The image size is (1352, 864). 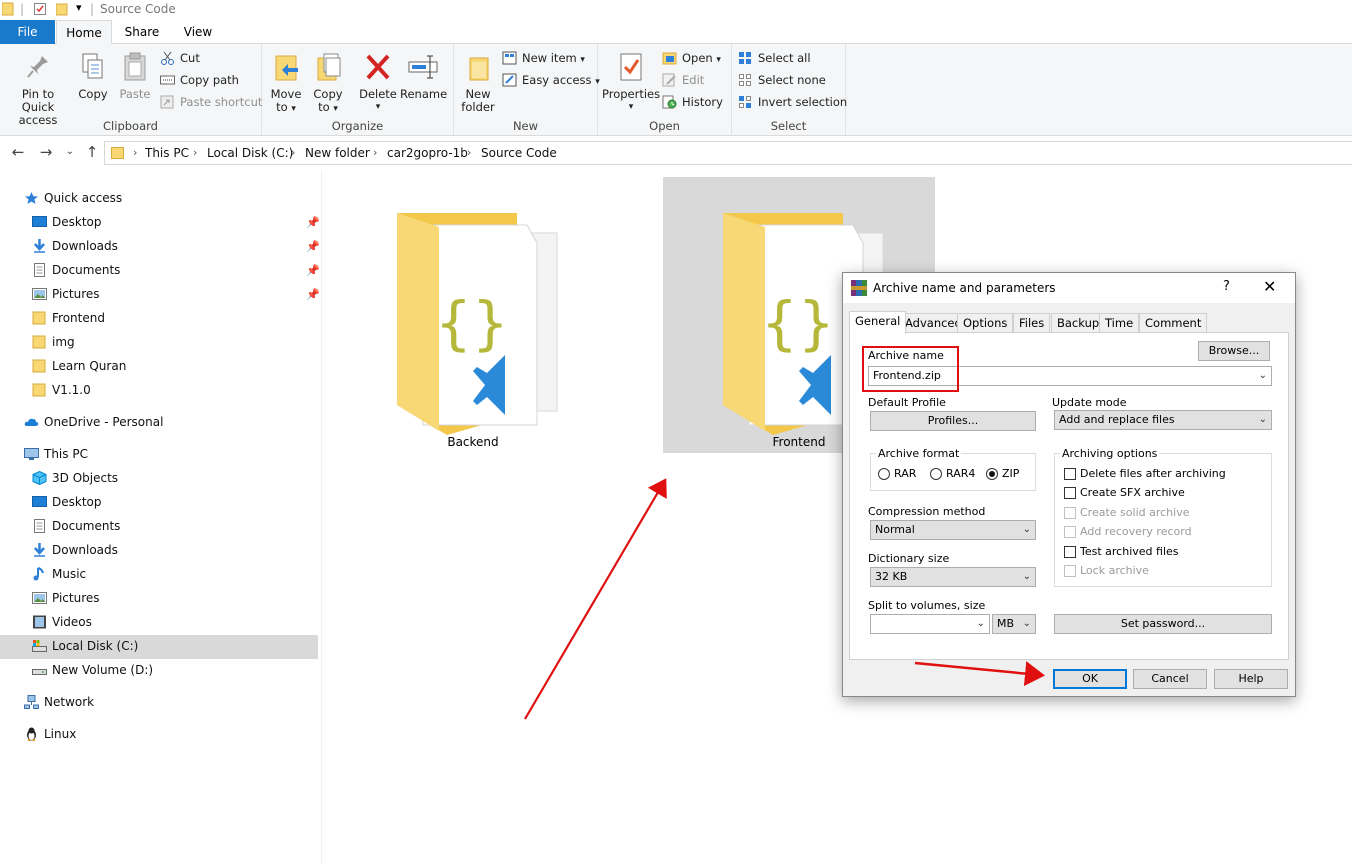 What do you see at coordinates (211, 102) in the screenshot?
I see `paste-shortcut-button: Paste shortcut` at bounding box center [211, 102].